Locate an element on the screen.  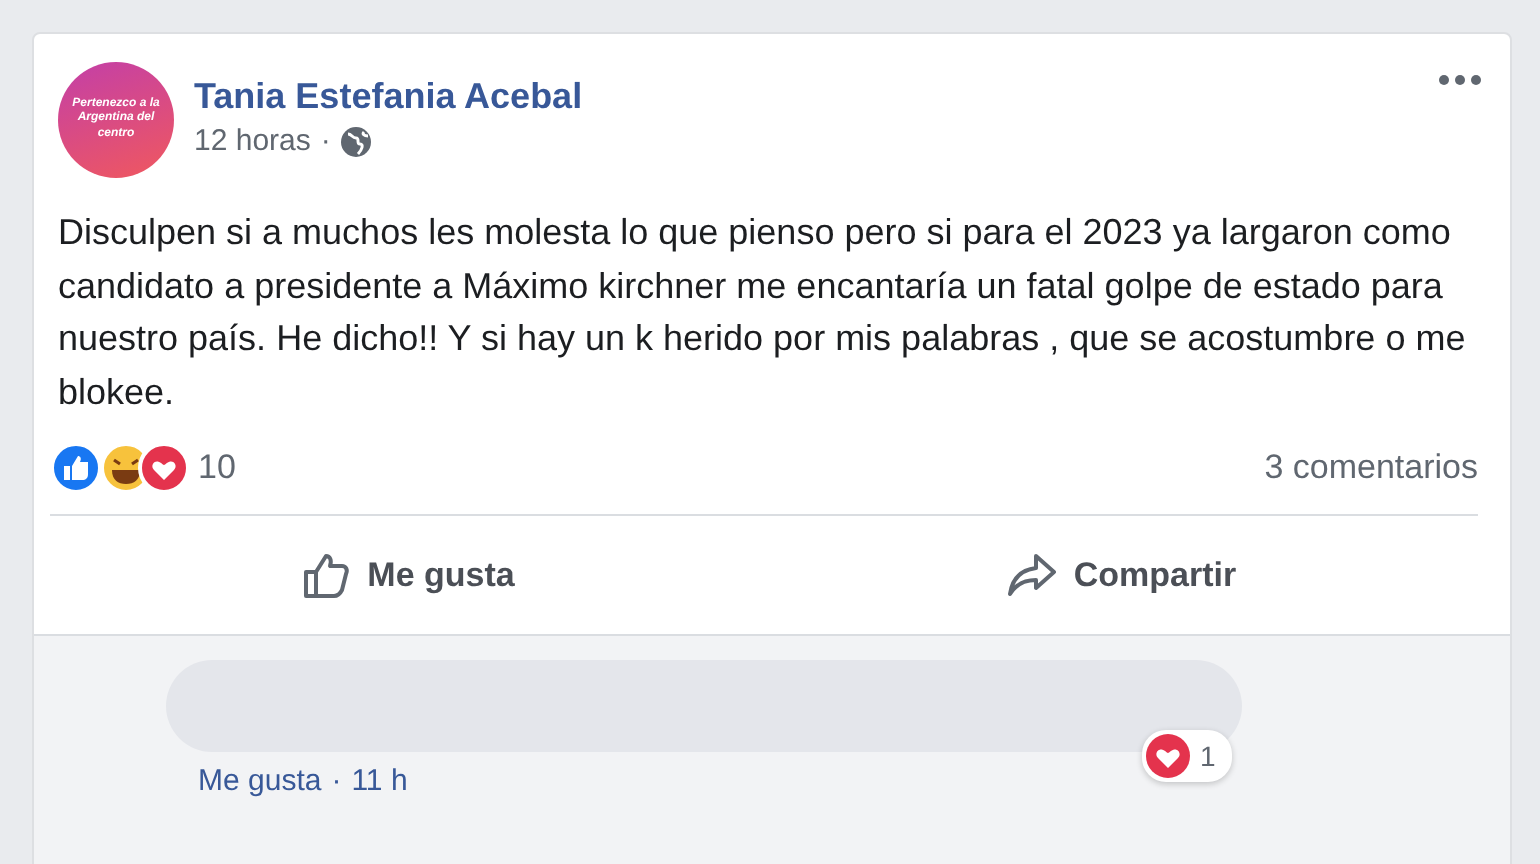
author-name: Tania Estefania Acebal is located at coordinates (388, 97).